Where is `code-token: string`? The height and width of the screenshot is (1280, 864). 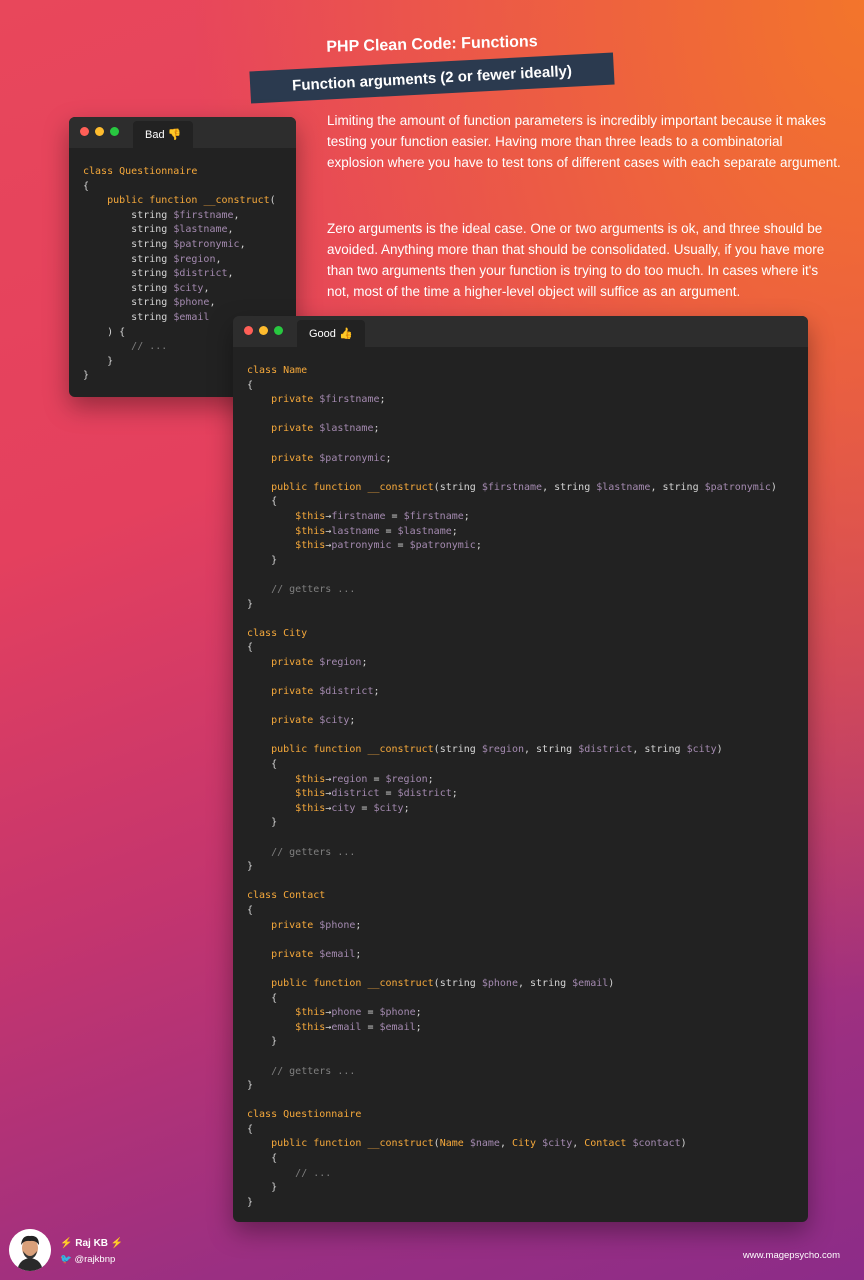 code-token: string is located at coordinates (152, 288).